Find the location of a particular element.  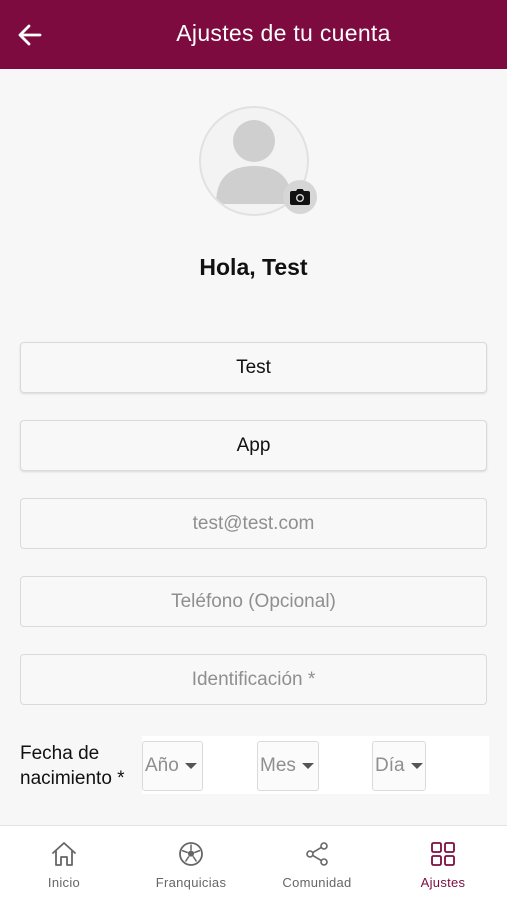

last-name-input is located at coordinates (253, 445).